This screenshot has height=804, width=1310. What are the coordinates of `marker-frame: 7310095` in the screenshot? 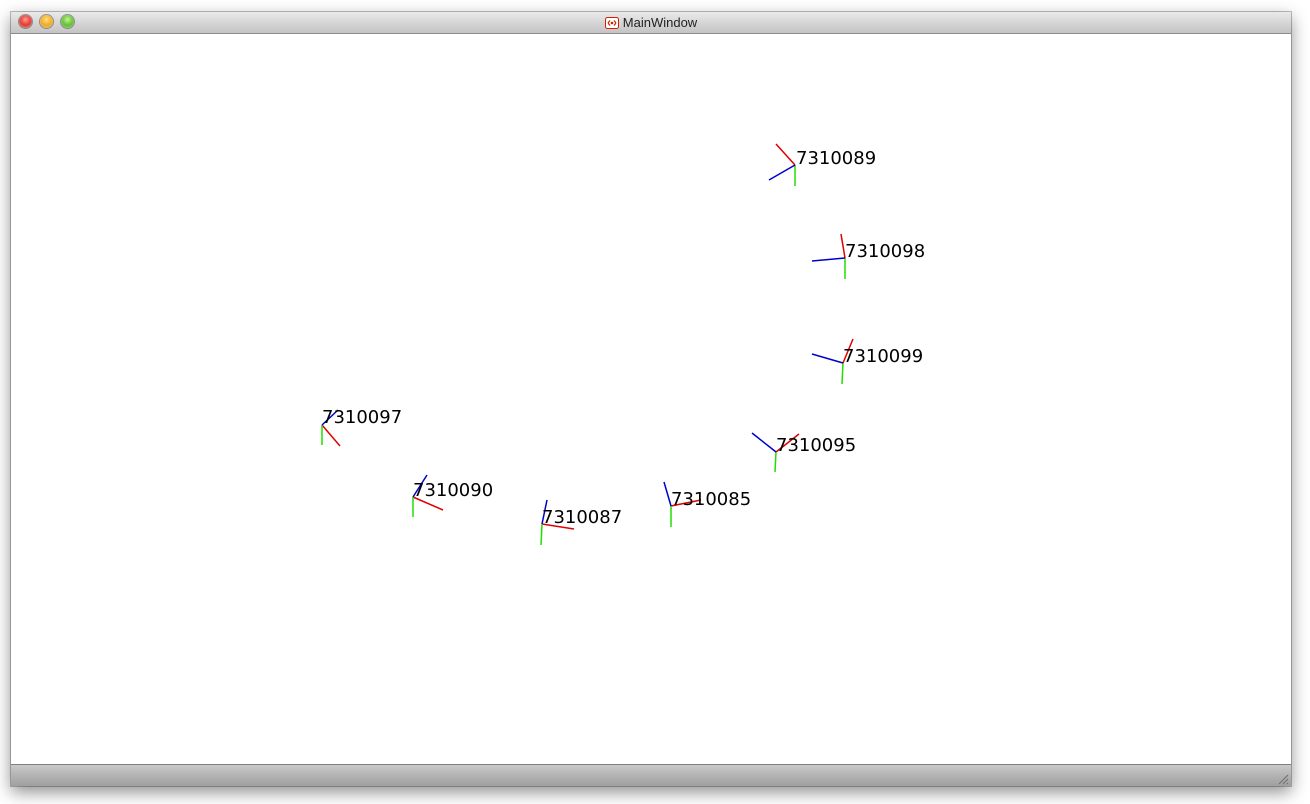 It's located at (803, 452).